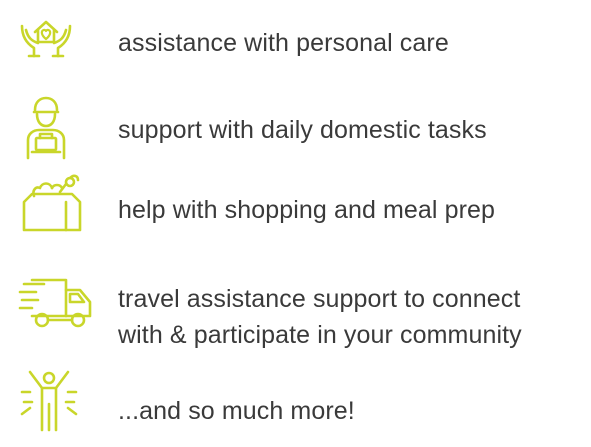  Describe the element at coordinates (307, 210) in the screenshot. I see `service-label: help with shopping and meal prep` at that location.